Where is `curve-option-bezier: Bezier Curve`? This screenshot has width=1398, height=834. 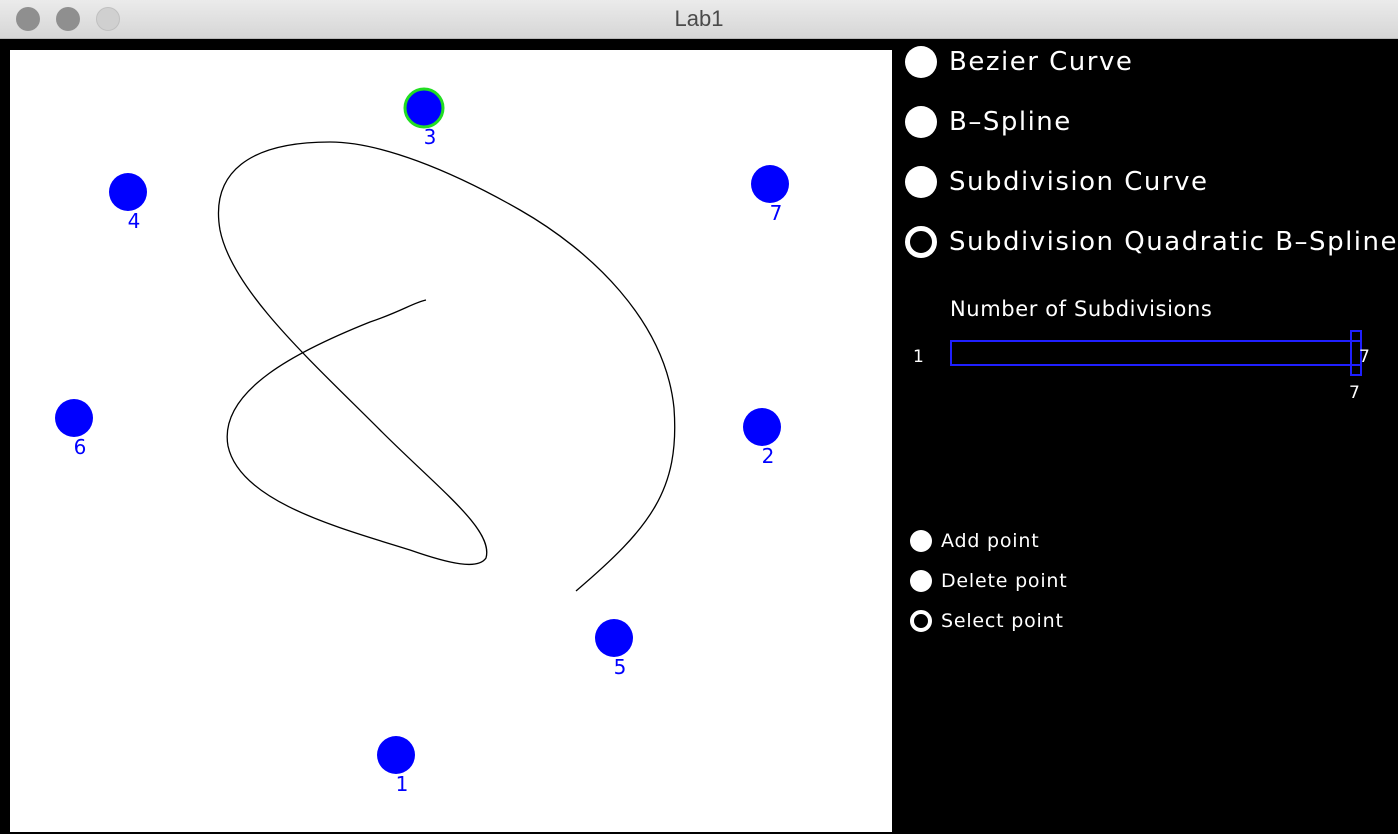 curve-option-bezier: Bezier Curve is located at coordinates (1019, 62).